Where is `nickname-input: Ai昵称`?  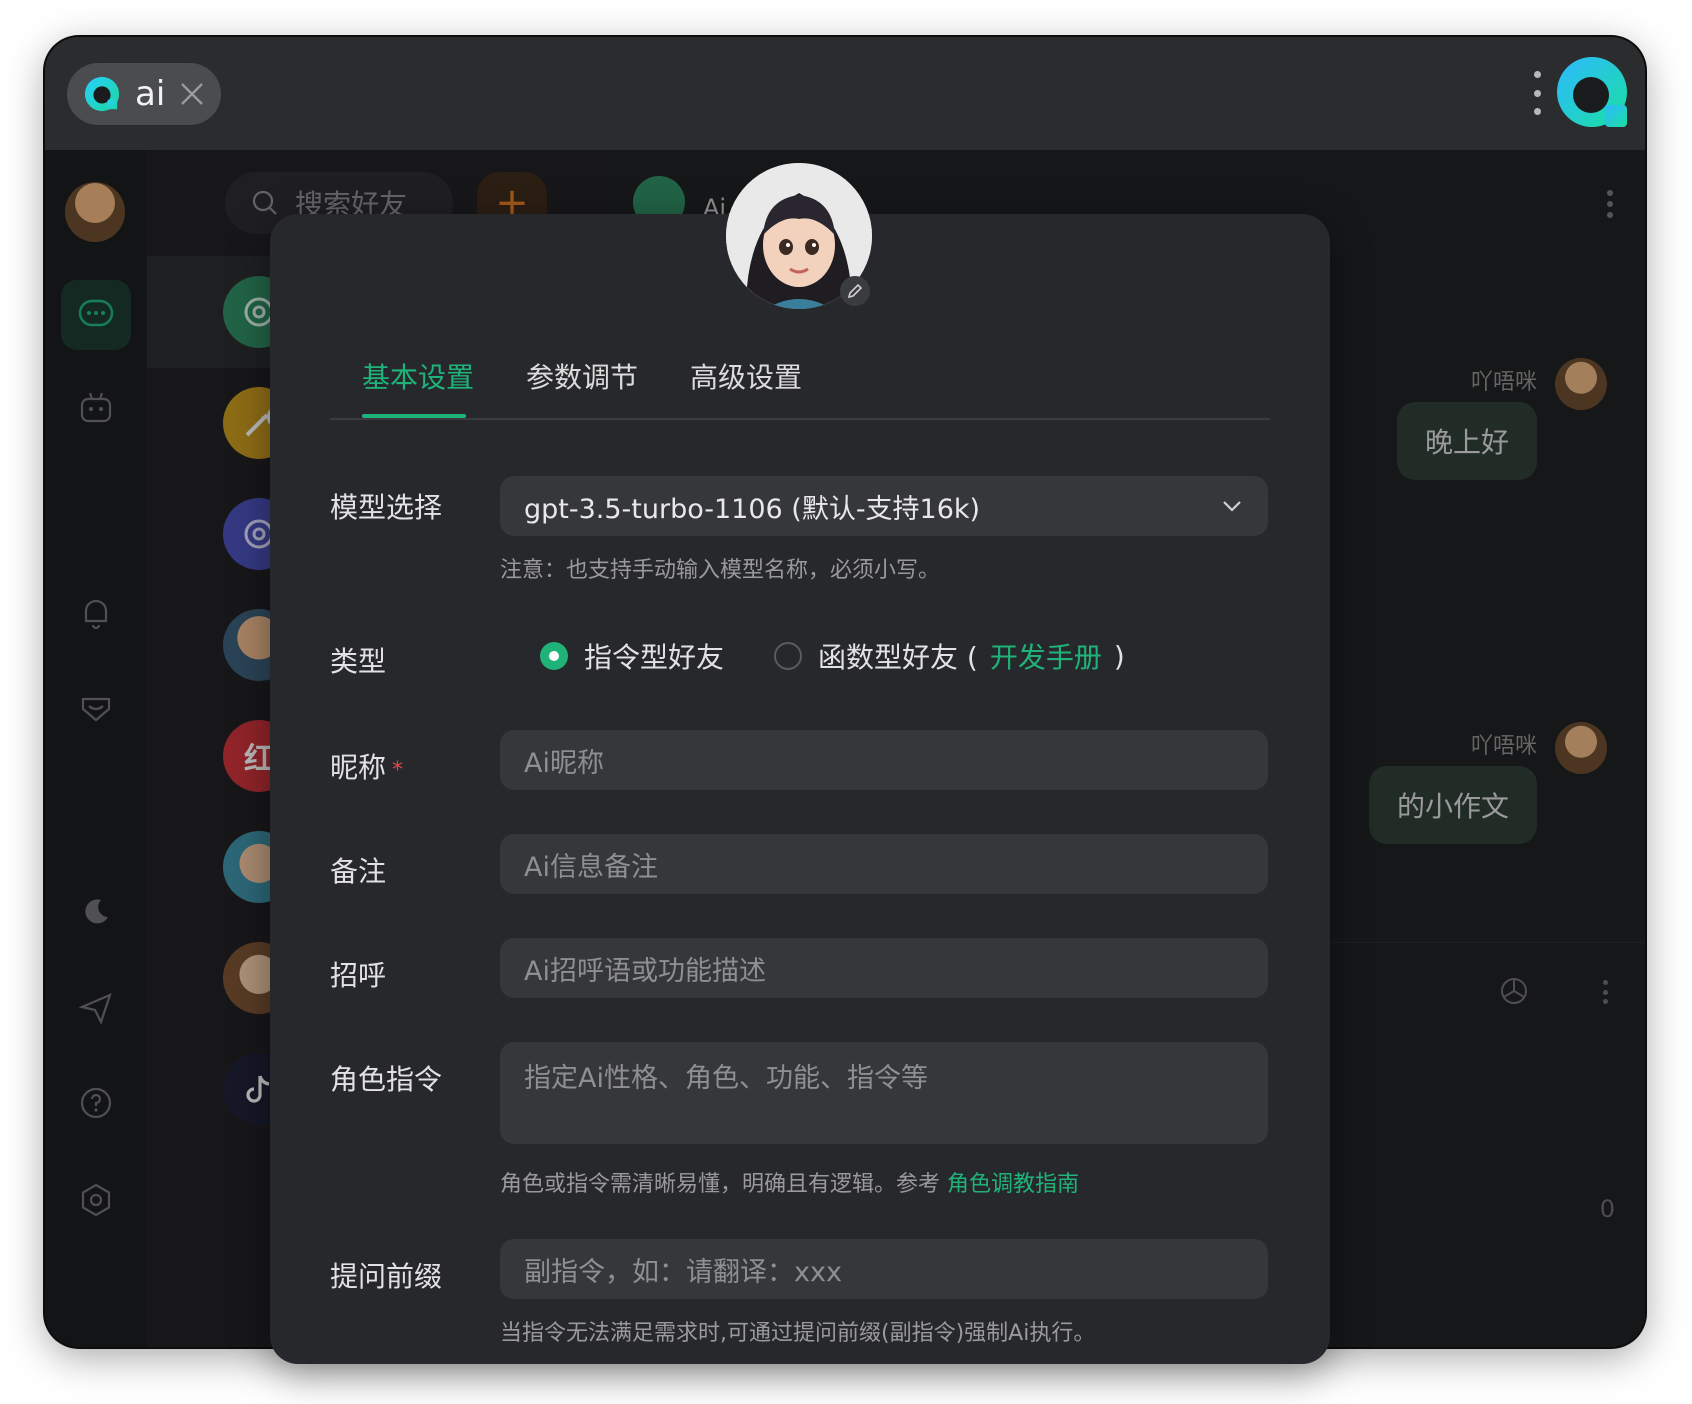
nickname-input: Ai昵称 is located at coordinates (884, 760).